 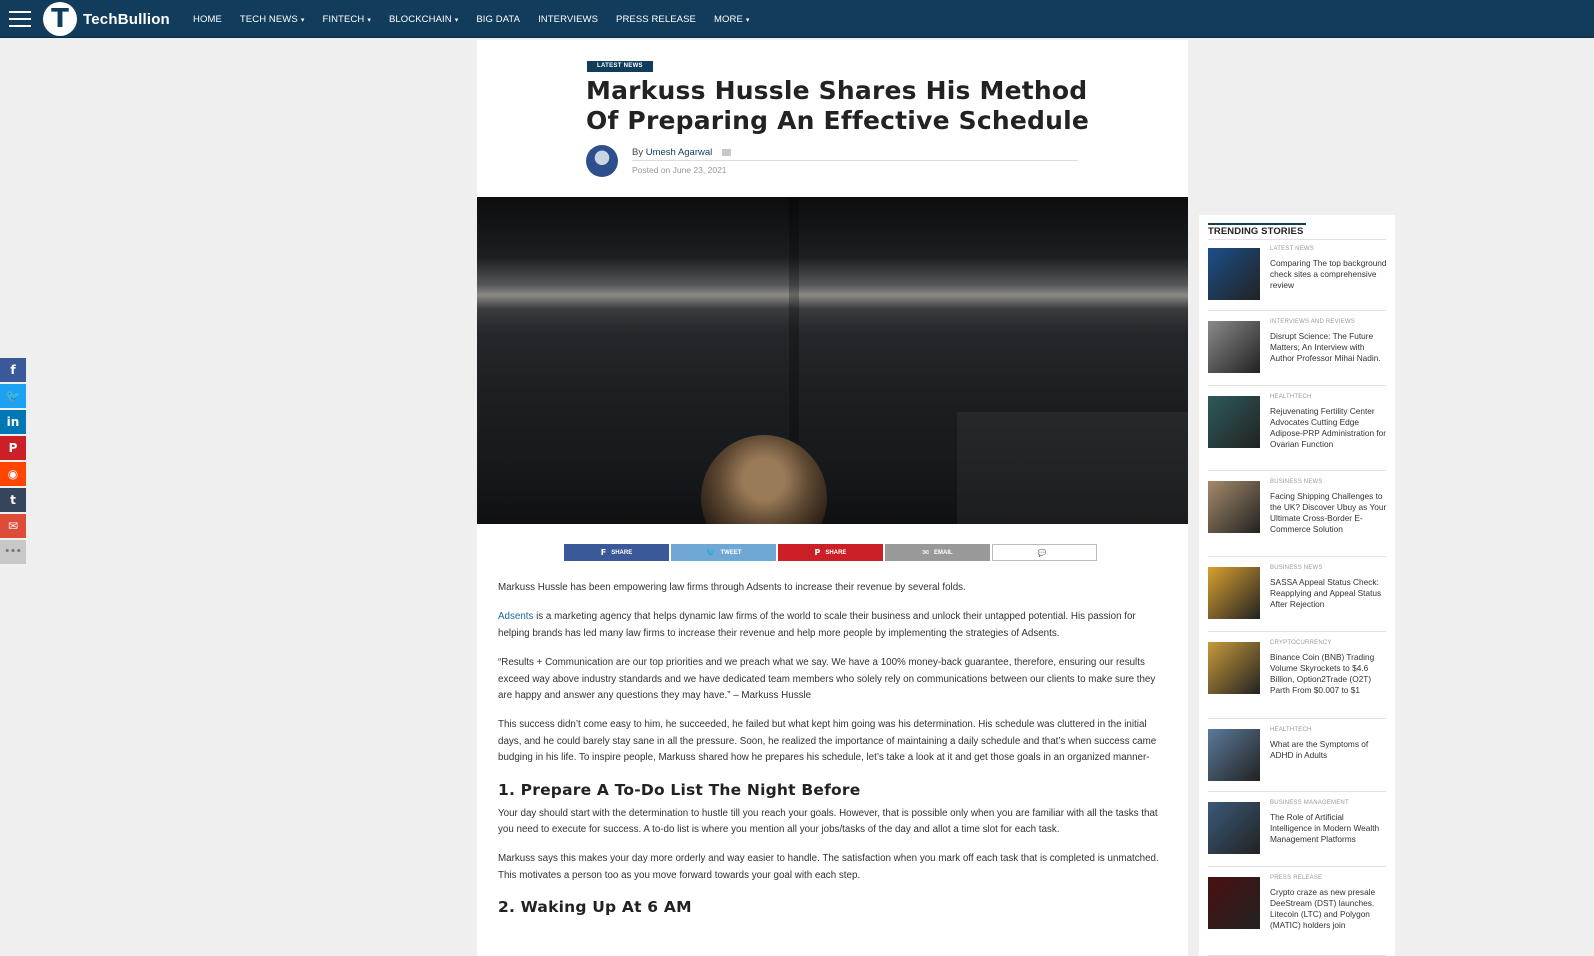 What do you see at coordinates (620, 66) in the screenshot?
I see `category-badge: LATEST NEWS` at bounding box center [620, 66].